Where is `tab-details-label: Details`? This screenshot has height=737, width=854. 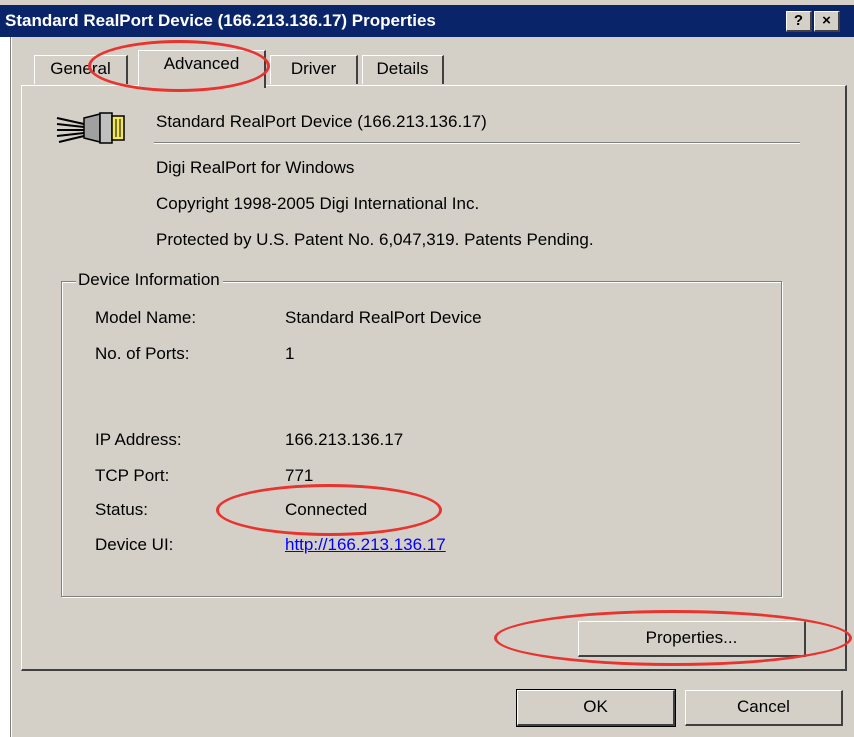
tab-details-label: Details is located at coordinates (402, 68).